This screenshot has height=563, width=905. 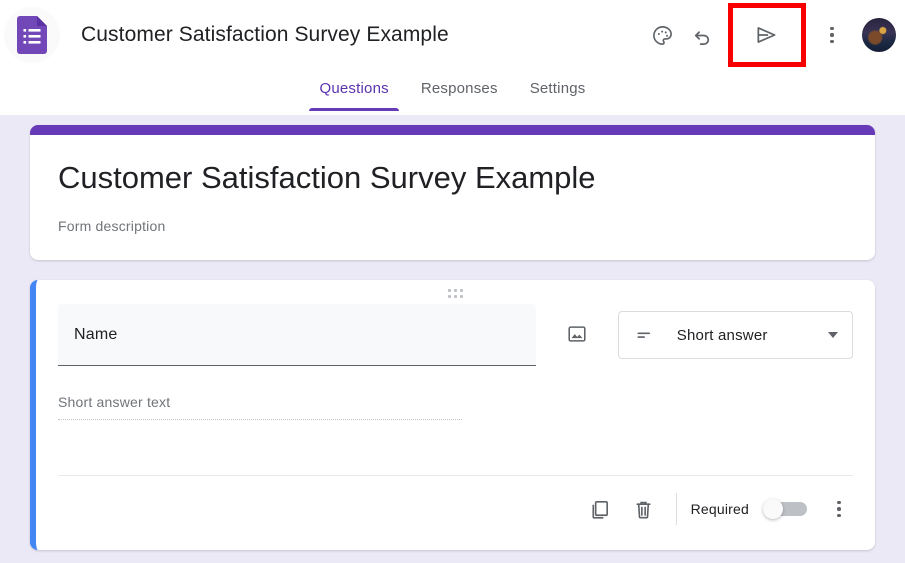 I want to click on question-type-label: Short answer, so click(x=722, y=335).